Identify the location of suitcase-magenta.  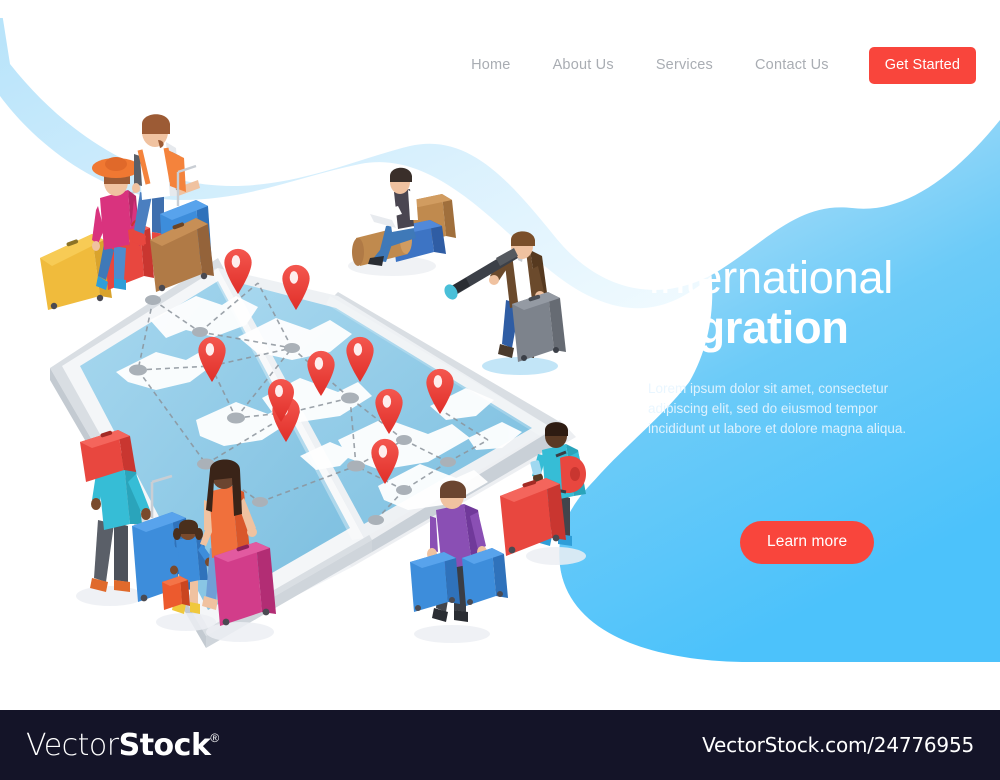
(245, 584).